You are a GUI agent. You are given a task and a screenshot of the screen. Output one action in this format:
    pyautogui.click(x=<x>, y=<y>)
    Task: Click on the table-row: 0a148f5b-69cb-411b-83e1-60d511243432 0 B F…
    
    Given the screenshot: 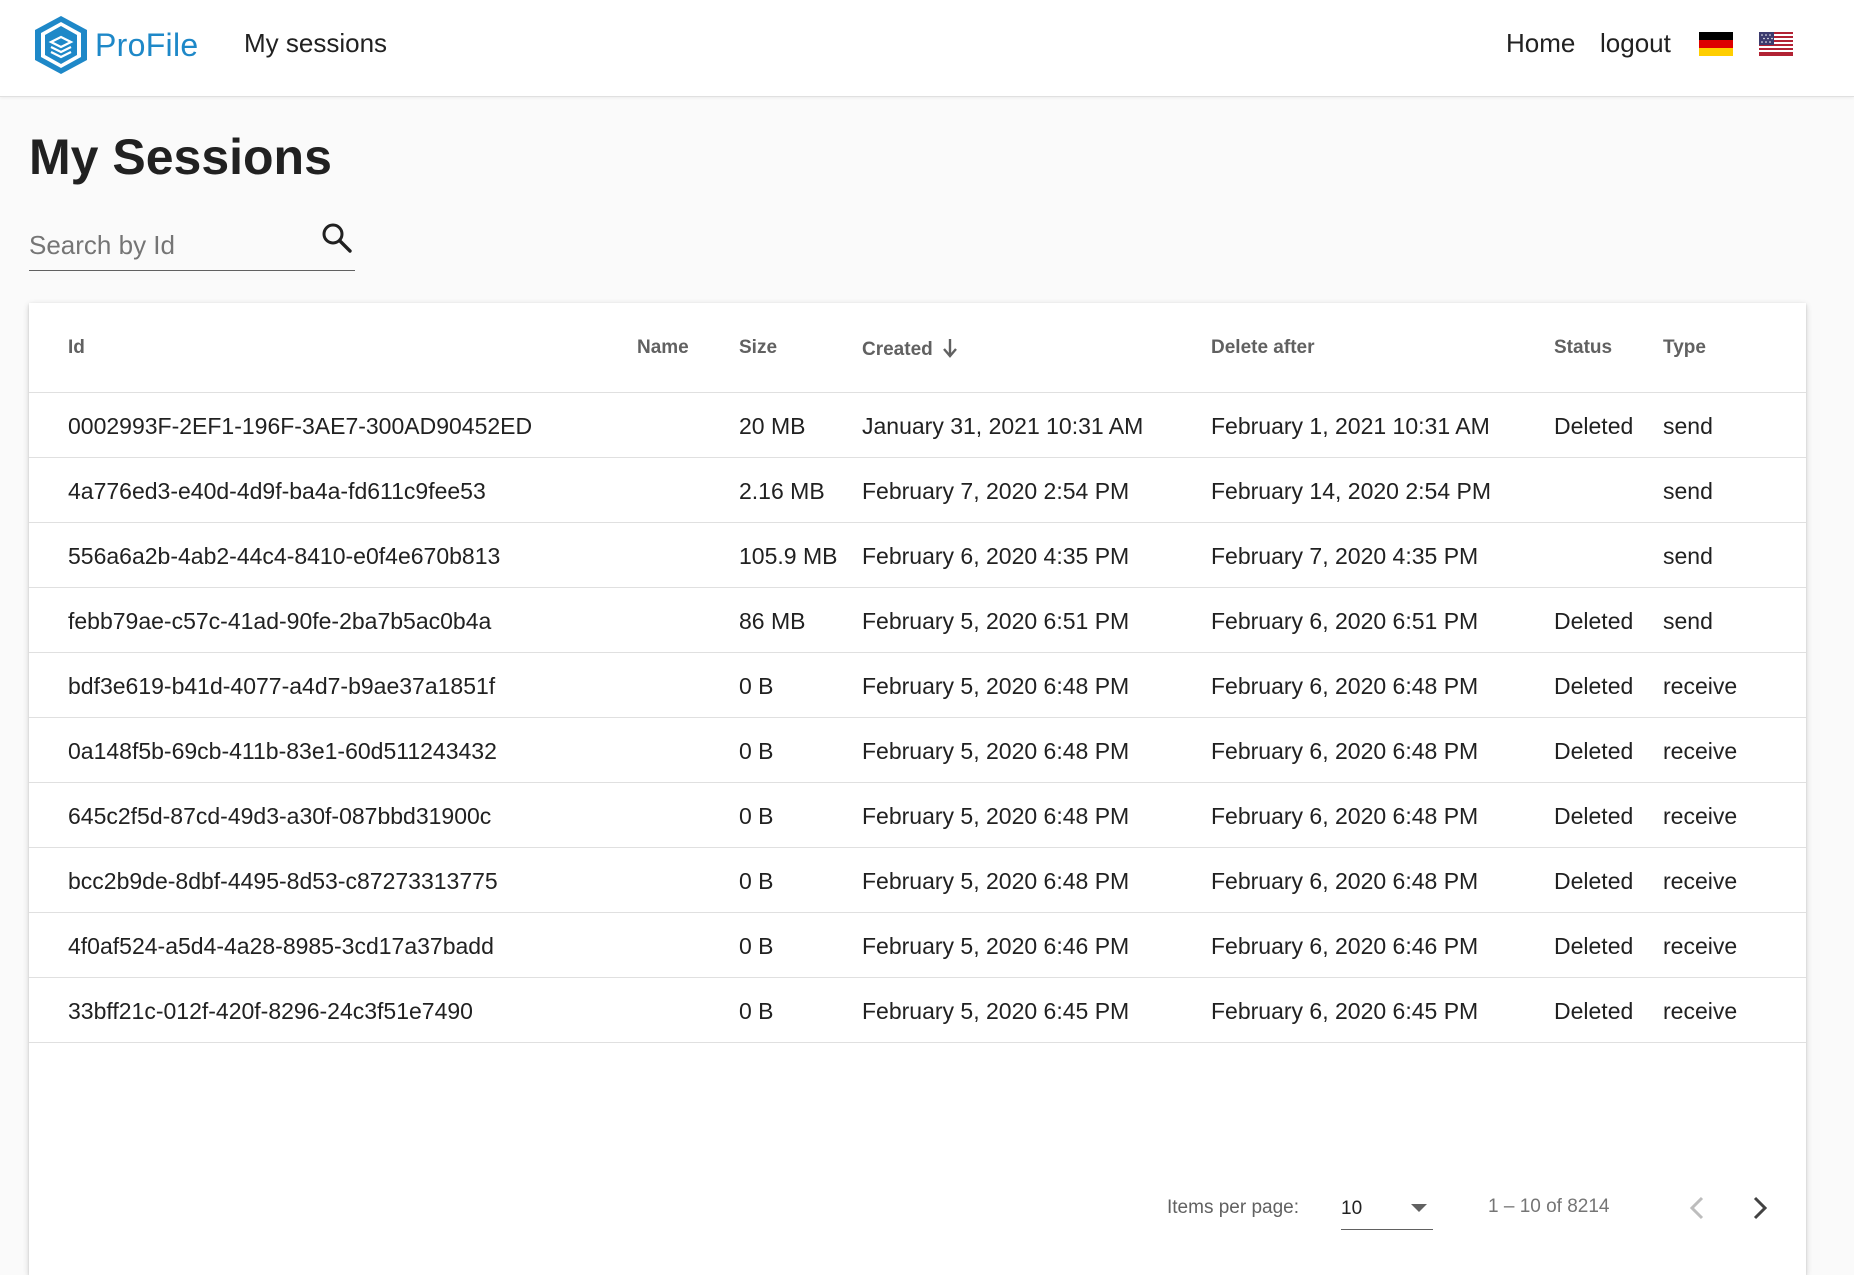 What is the action you would take?
    pyautogui.click(x=917, y=750)
    